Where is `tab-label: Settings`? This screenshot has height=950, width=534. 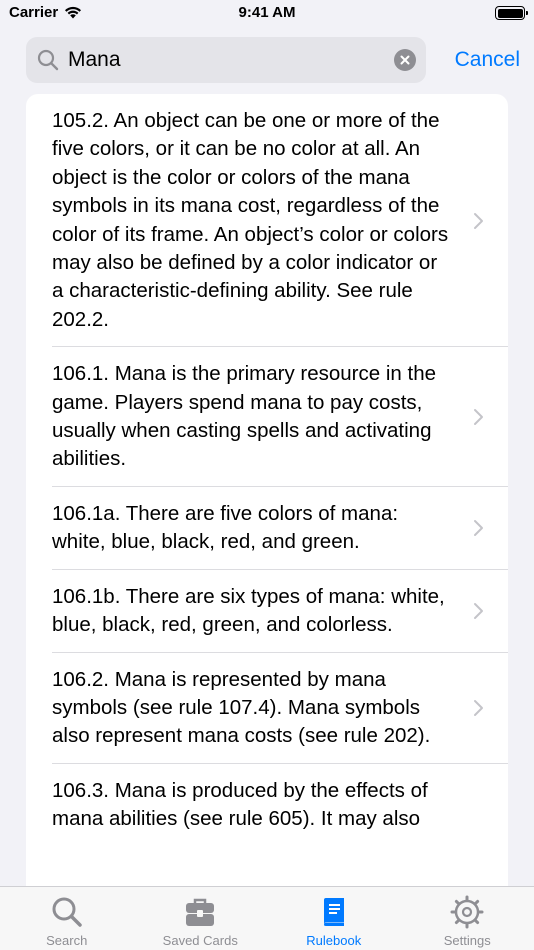
tab-label: Settings is located at coordinates (467, 940).